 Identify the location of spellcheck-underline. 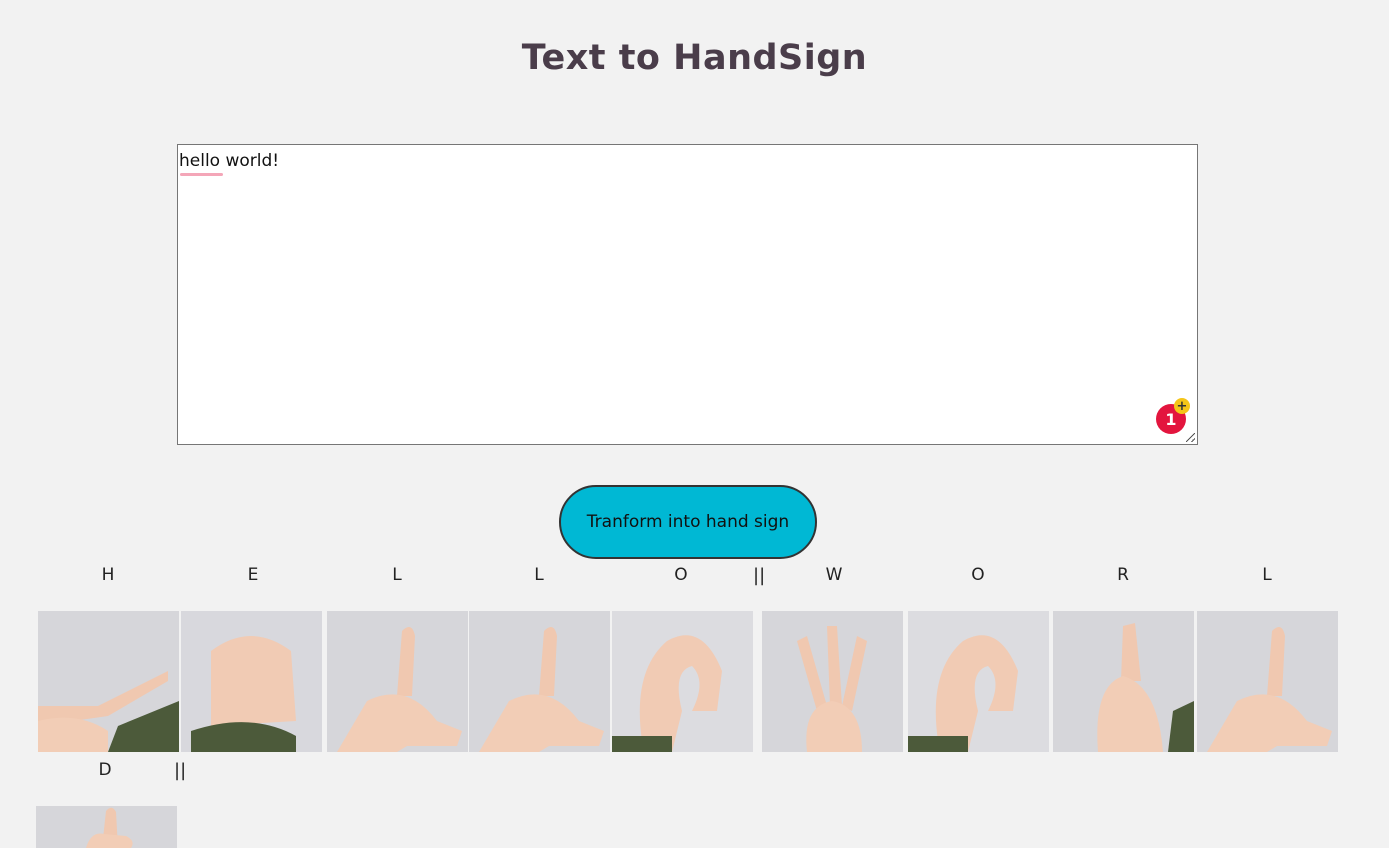
(201, 174).